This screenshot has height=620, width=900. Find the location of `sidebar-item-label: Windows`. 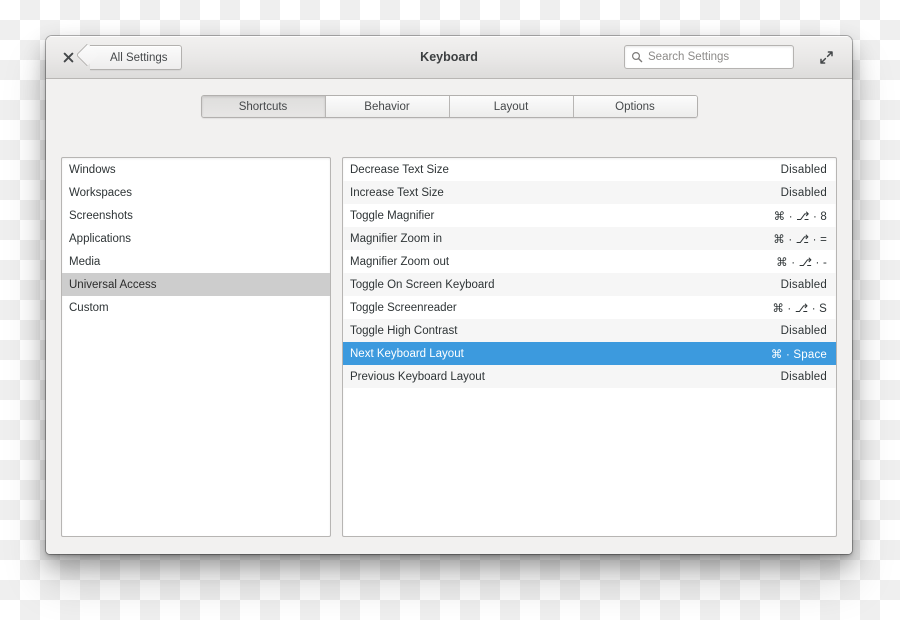

sidebar-item-label: Windows is located at coordinates (92, 169).